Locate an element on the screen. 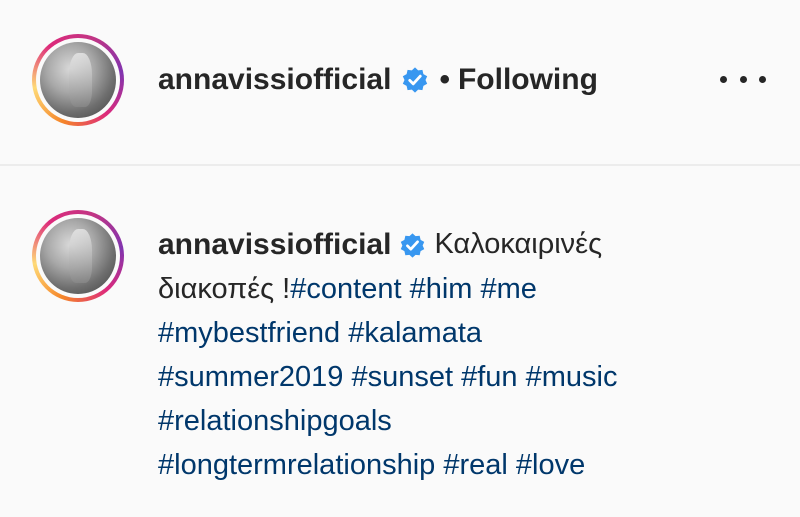 This screenshot has height=517, width=800. hashtag-link: #kalamata is located at coordinates (415, 333).